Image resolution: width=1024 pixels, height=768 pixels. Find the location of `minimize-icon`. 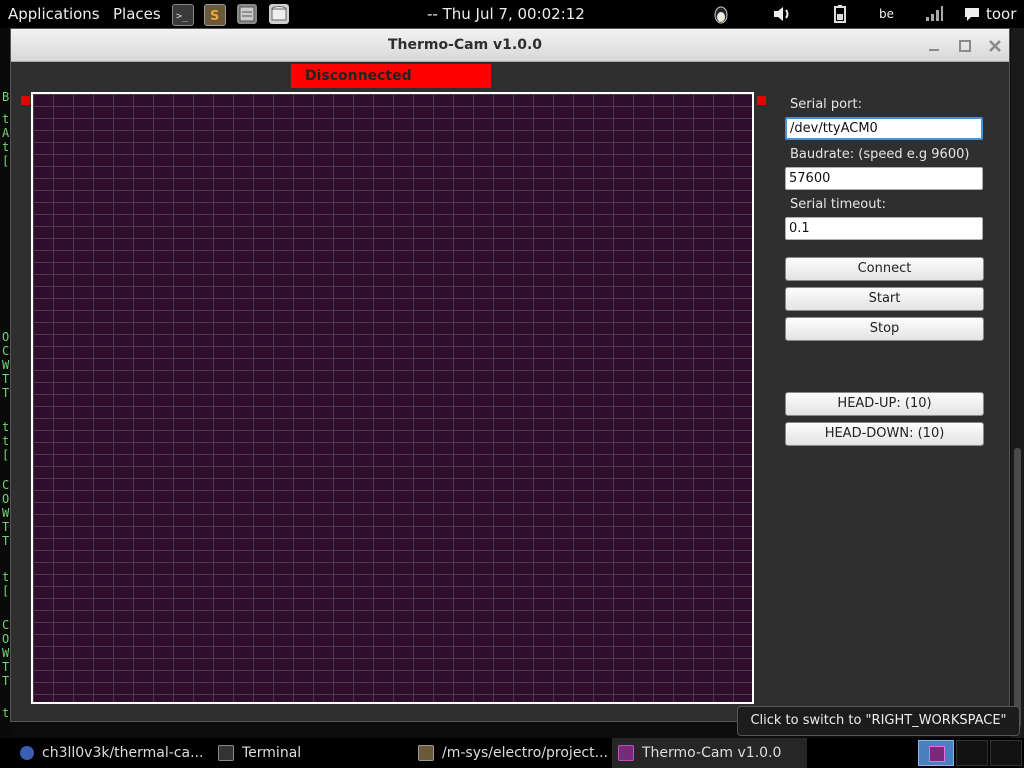

minimize-icon is located at coordinates (934, 46).